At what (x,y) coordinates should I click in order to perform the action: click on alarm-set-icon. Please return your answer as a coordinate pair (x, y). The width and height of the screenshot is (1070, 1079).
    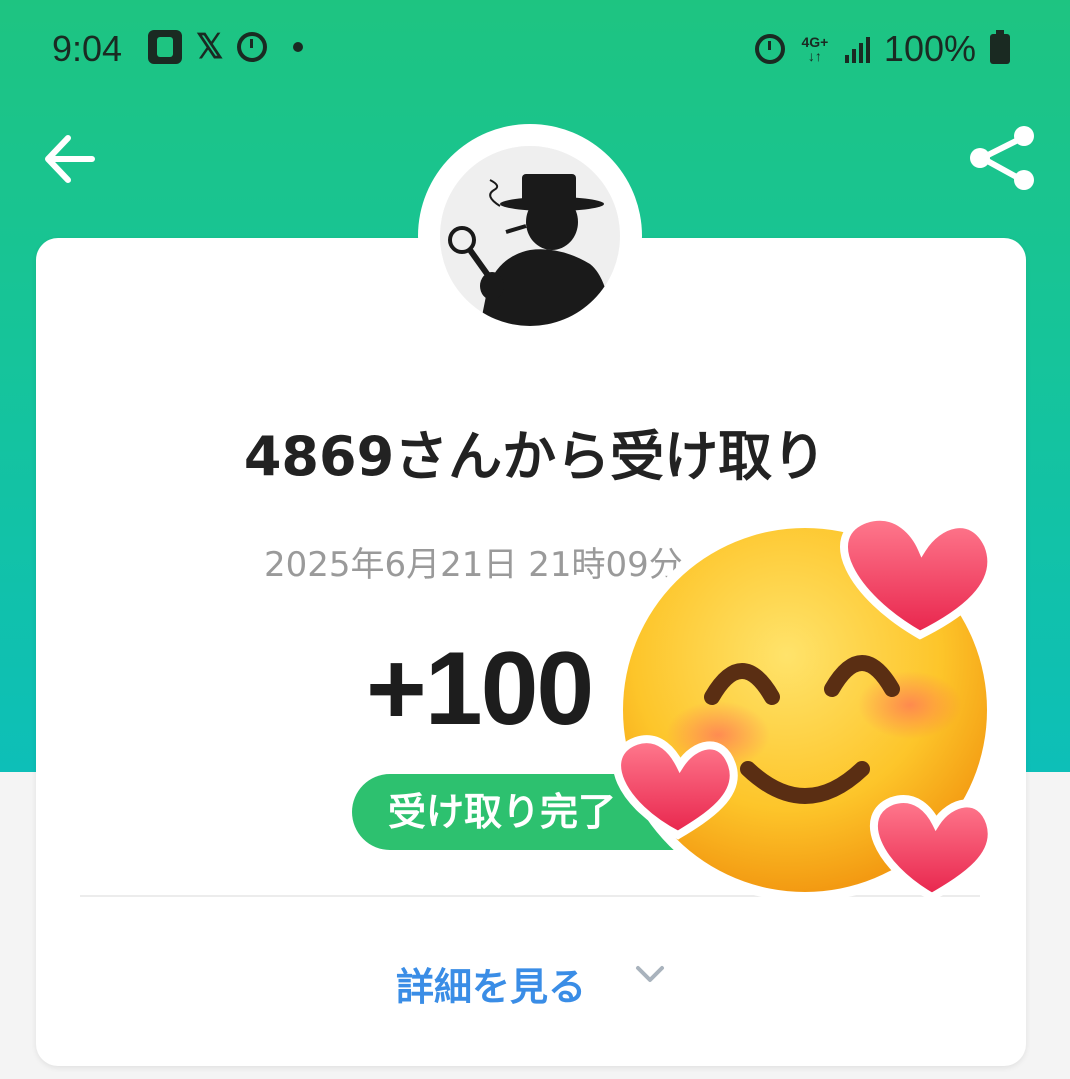
    Looking at the image, I should click on (769, 49).